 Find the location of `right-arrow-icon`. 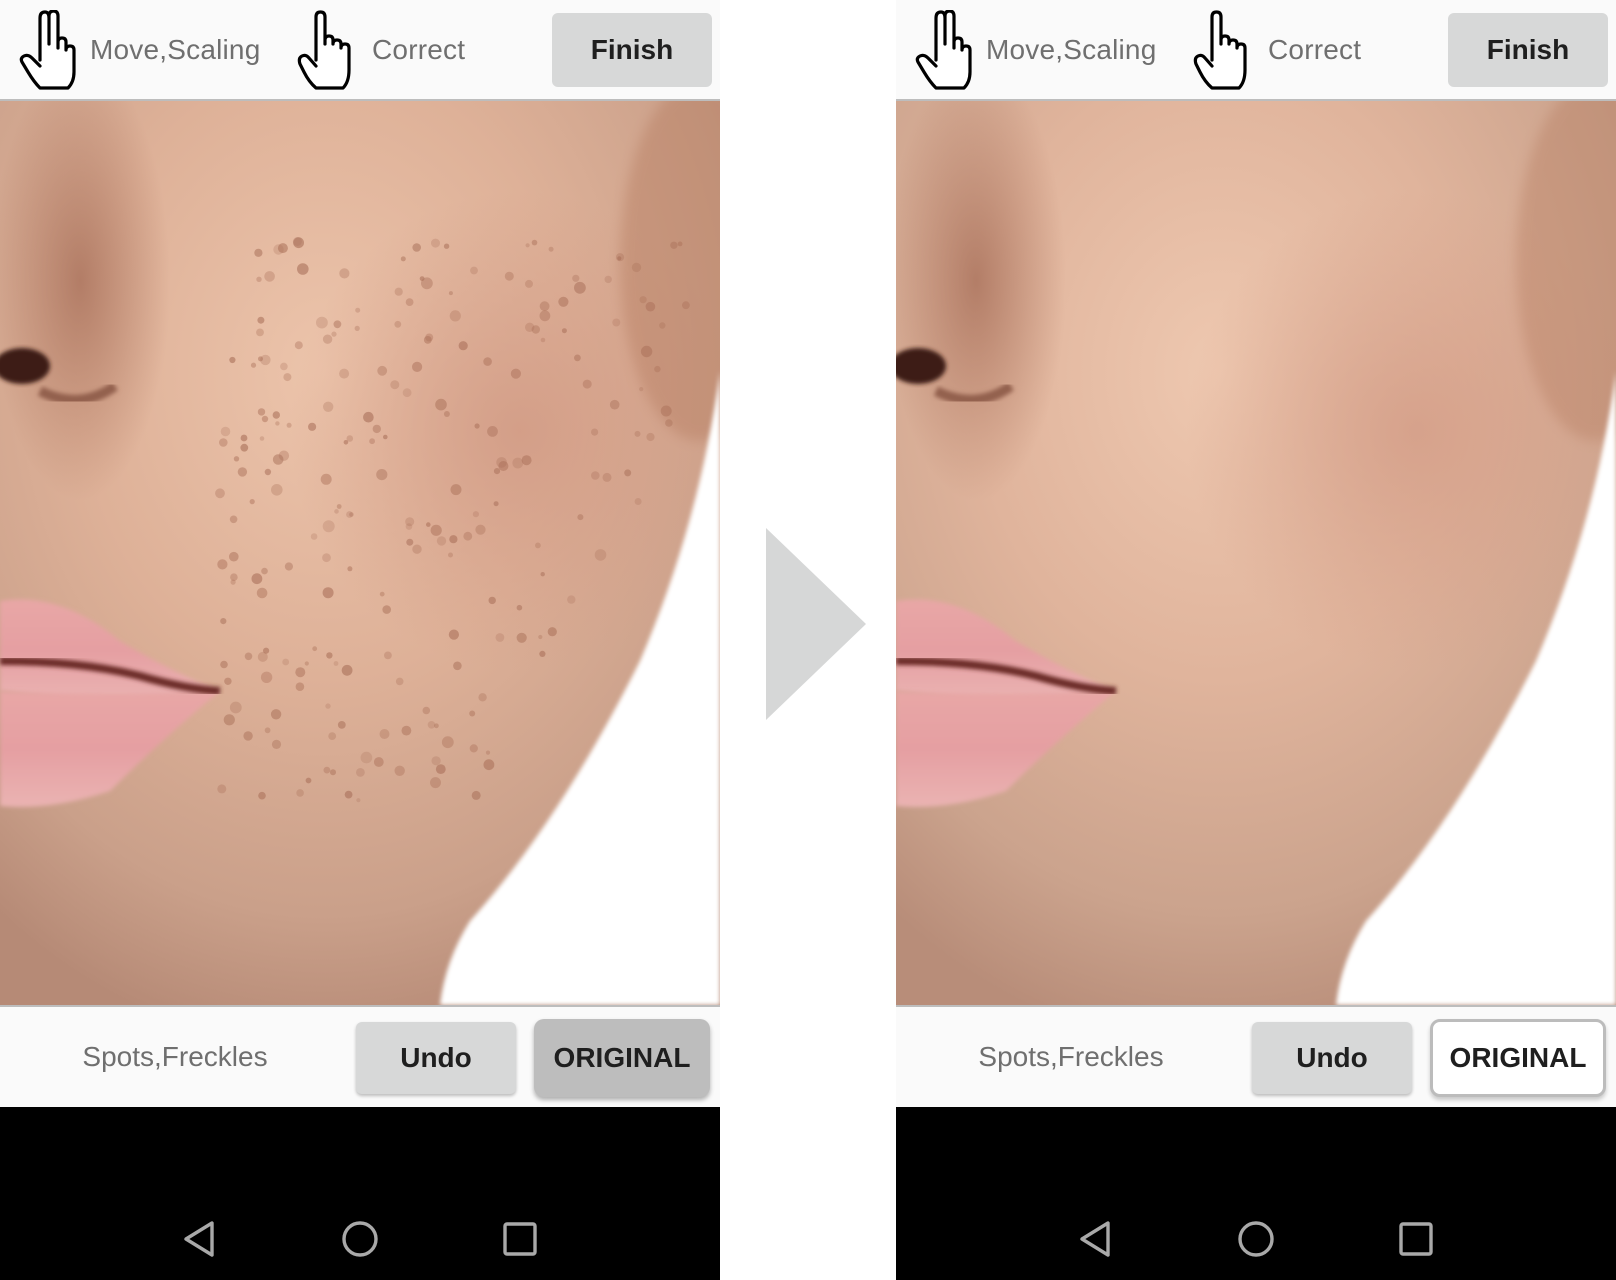

right-arrow-icon is located at coordinates (816, 624).